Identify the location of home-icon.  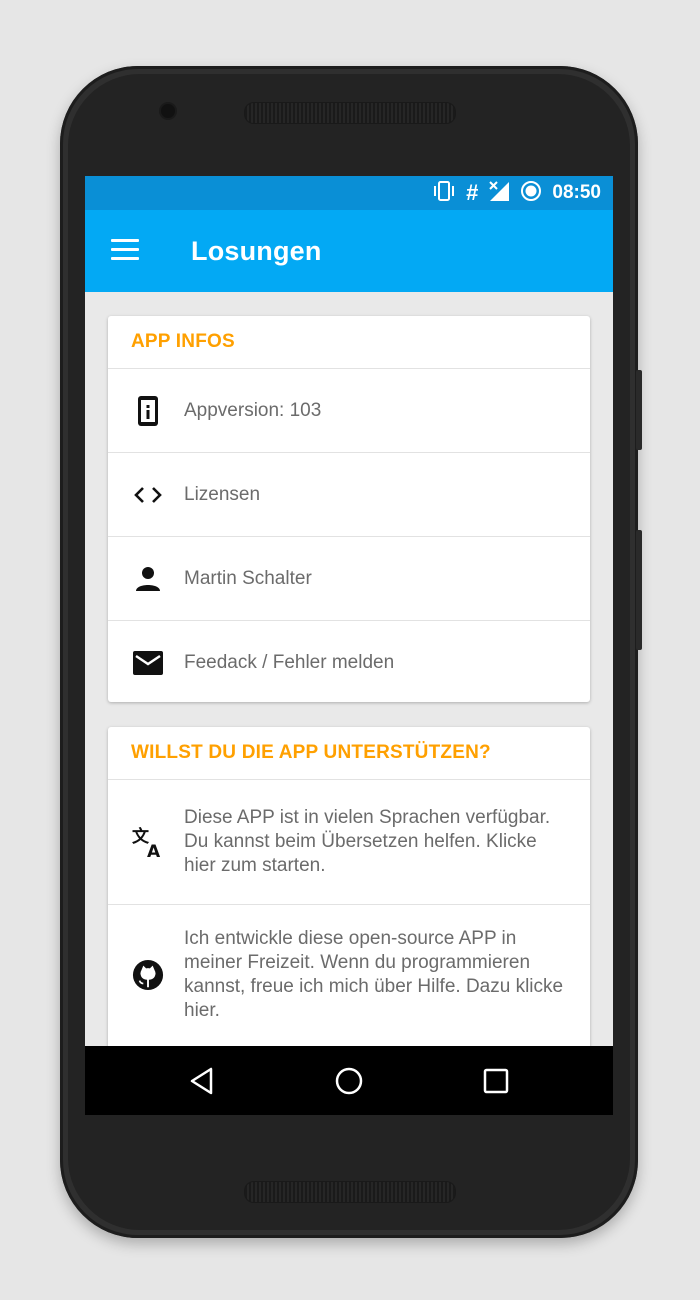
(349, 1081).